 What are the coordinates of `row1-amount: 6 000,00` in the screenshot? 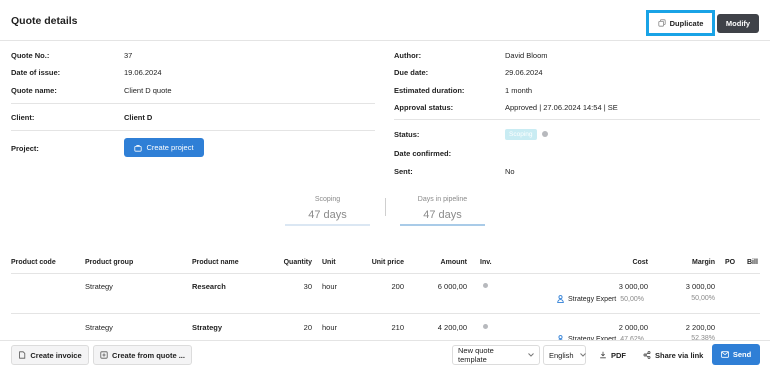 It's located at (452, 286).